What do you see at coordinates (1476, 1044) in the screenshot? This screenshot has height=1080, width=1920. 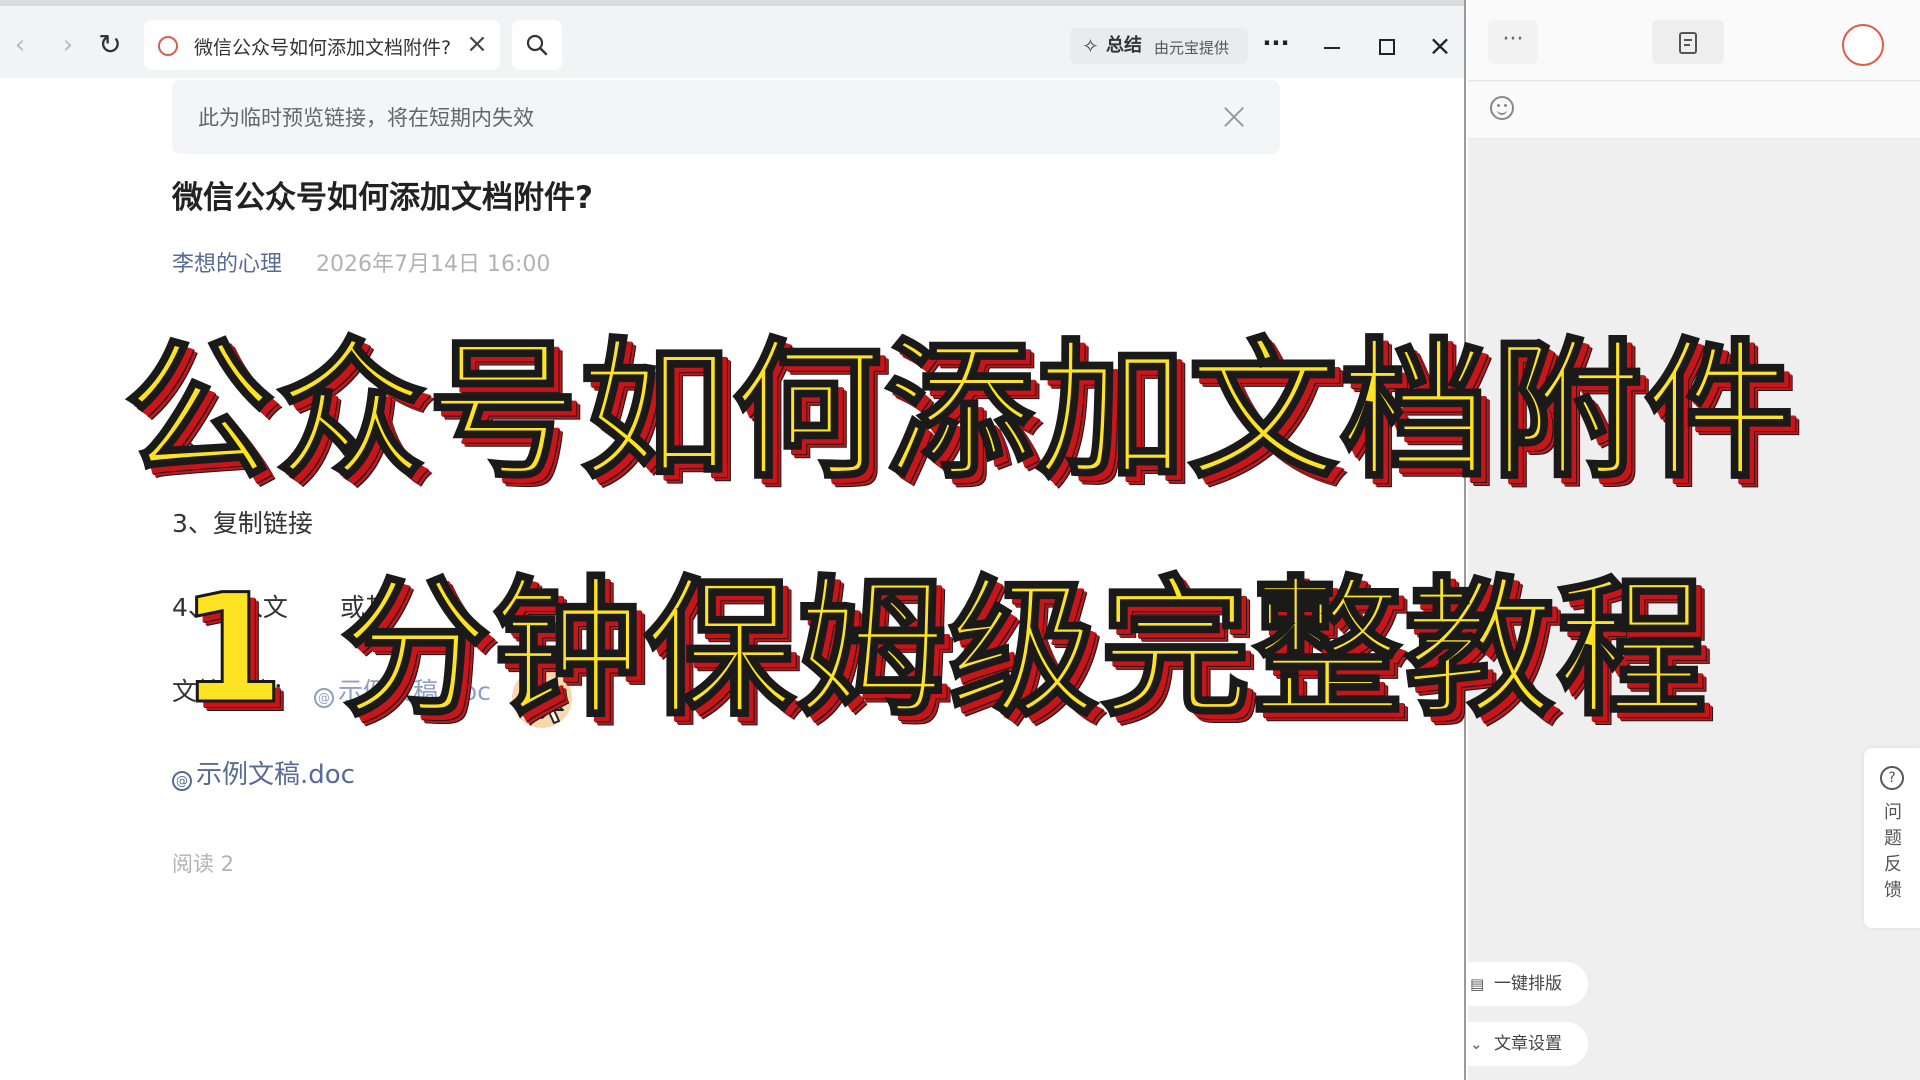 I see `chevron-down-icon: ⌄` at bounding box center [1476, 1044].